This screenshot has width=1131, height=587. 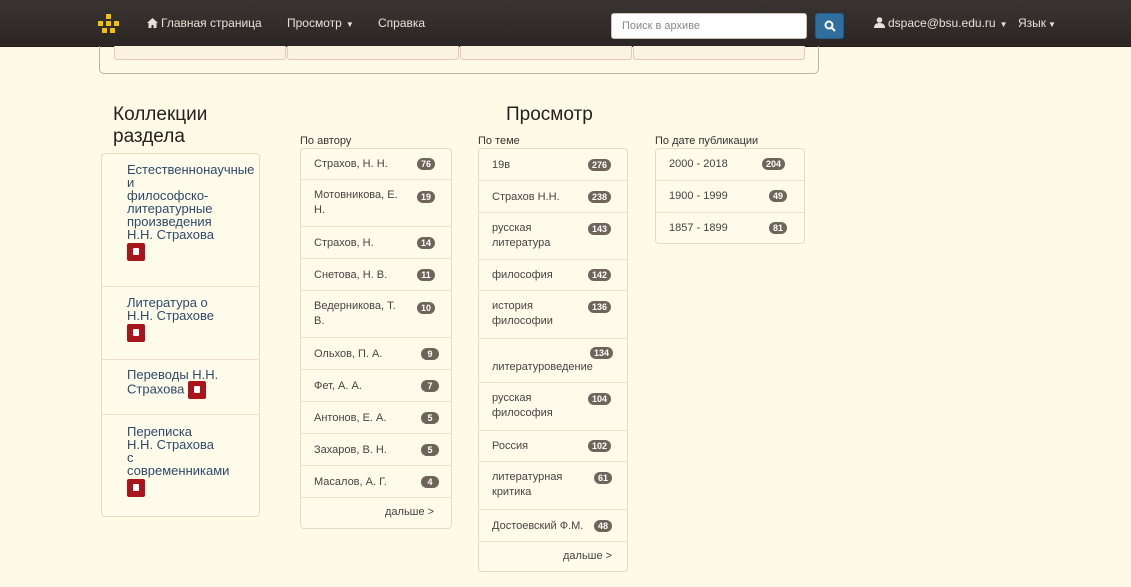 I want to click on count-badge: 104, so click(x=600, y=399).